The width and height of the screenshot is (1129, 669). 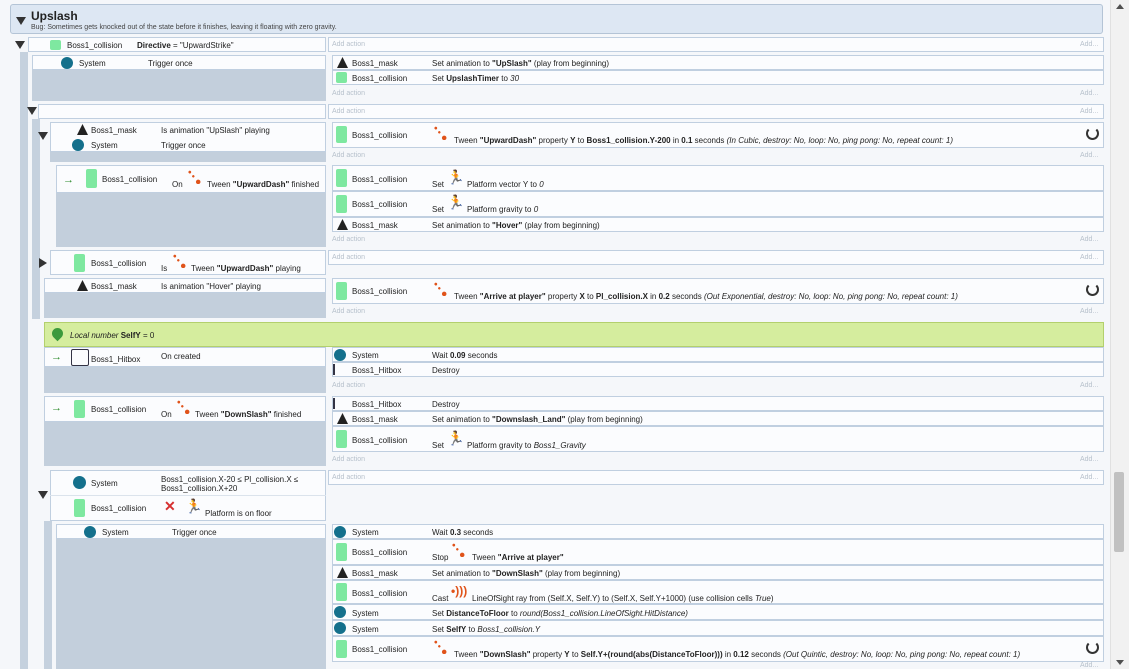 I want to click on condition-text: Is animation "Hover" playing, so click(x=211, y=286).